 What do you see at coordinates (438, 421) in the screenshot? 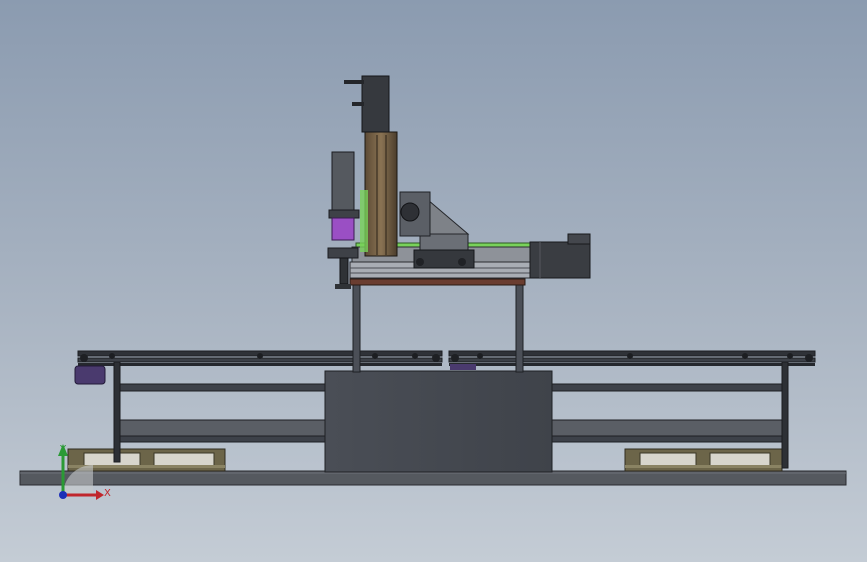
I see `center-cabinet` at bounding box center [438, 421].